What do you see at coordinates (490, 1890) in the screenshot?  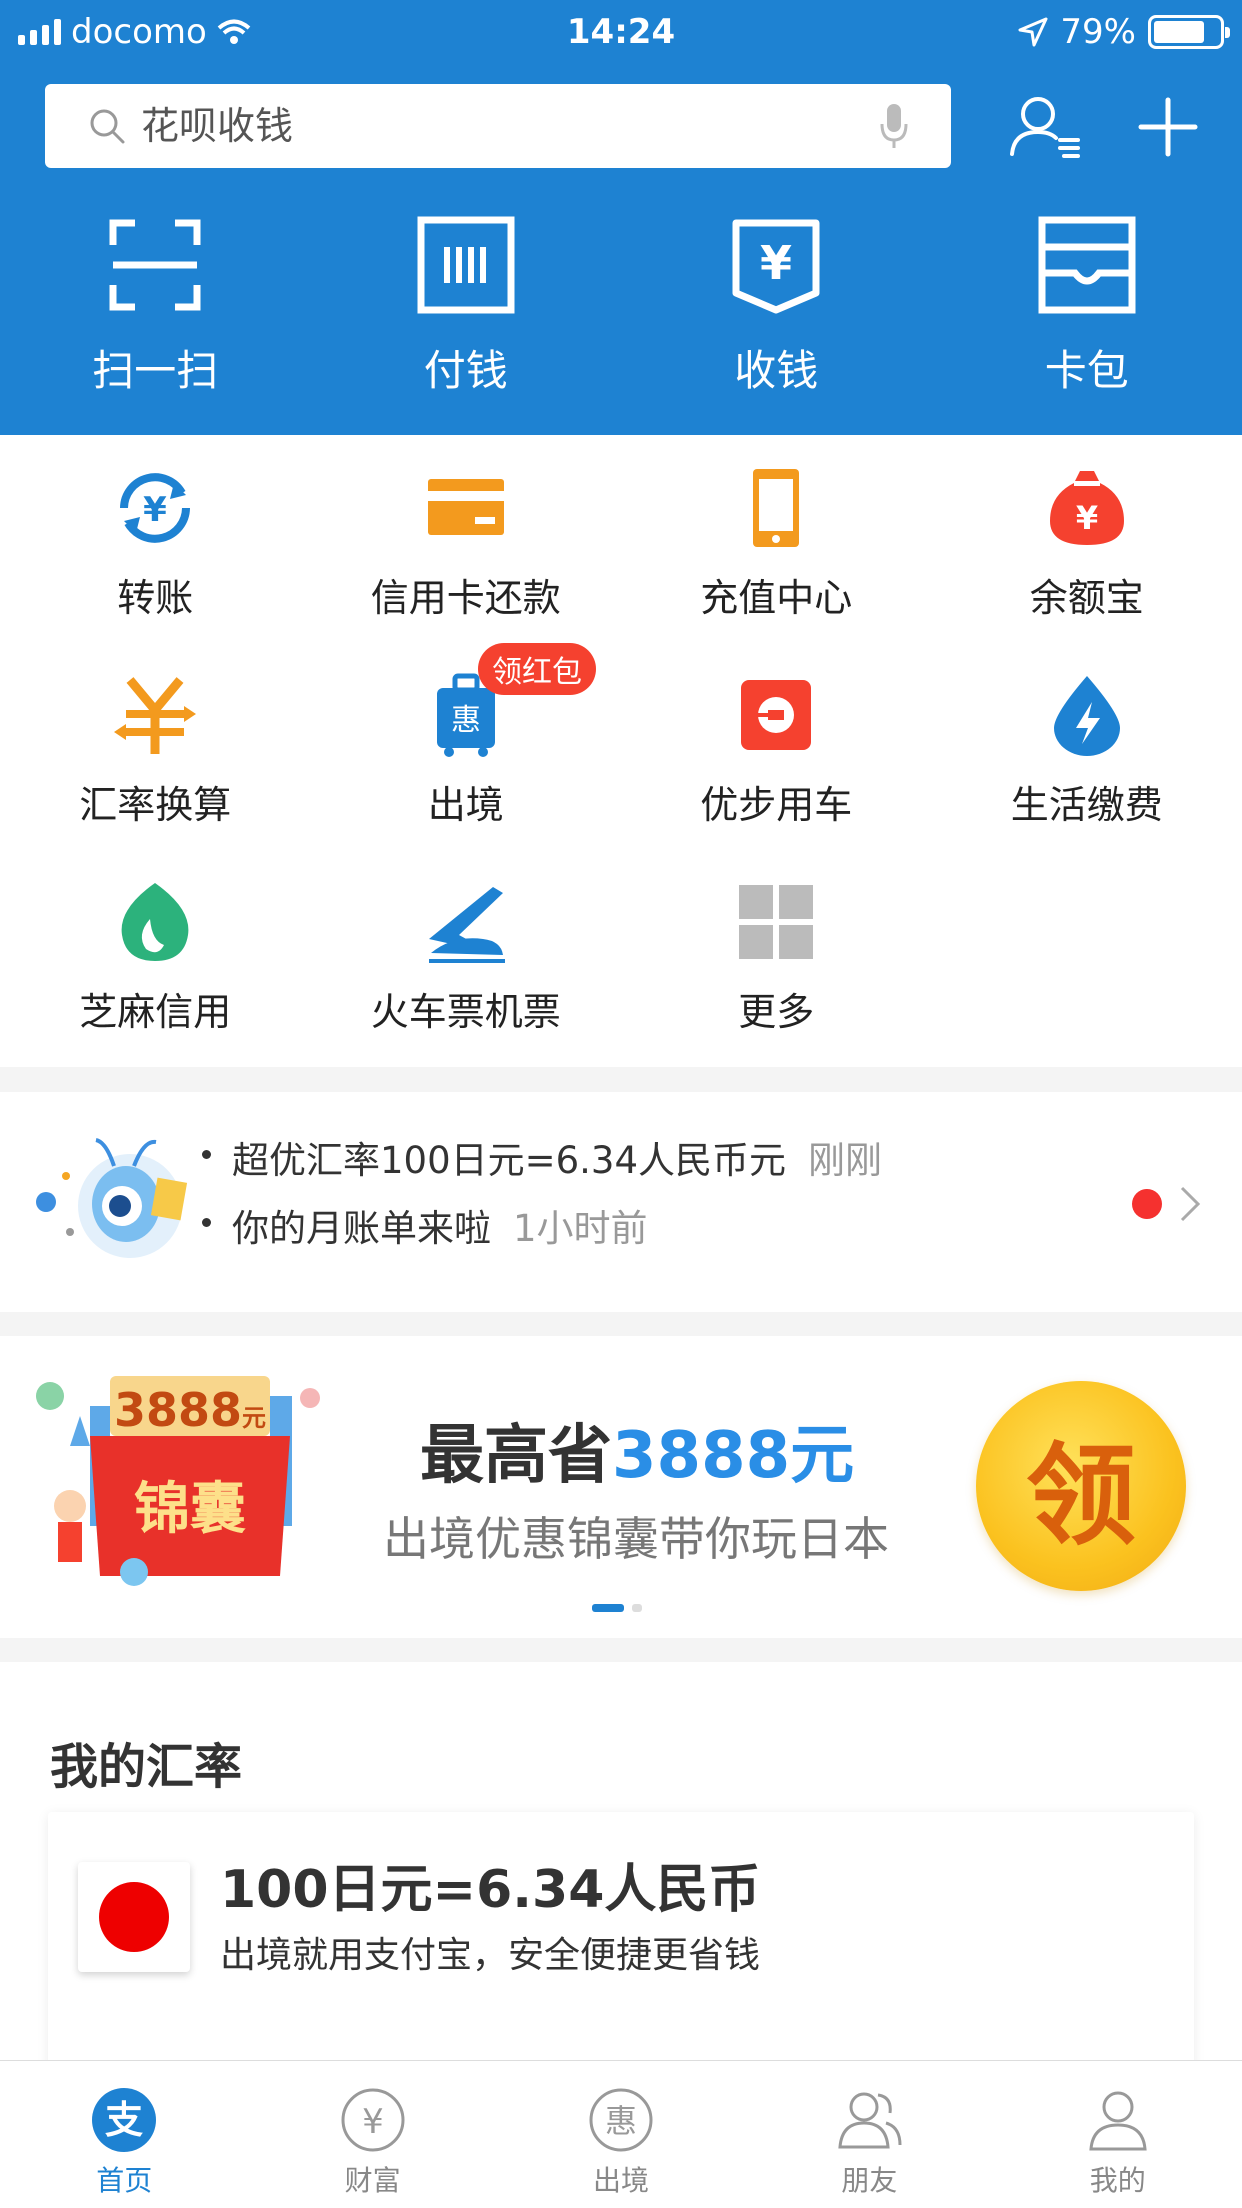 I see `rate-value: 100日元=6.34人民币` at bounding box center [490, 1890].